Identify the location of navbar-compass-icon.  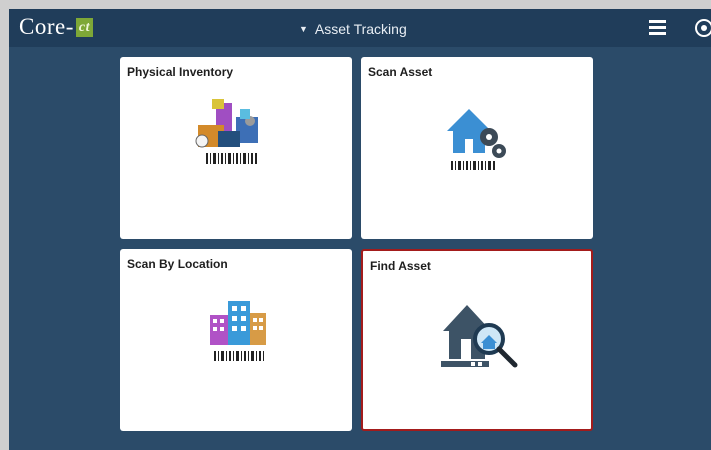
(703, 28).